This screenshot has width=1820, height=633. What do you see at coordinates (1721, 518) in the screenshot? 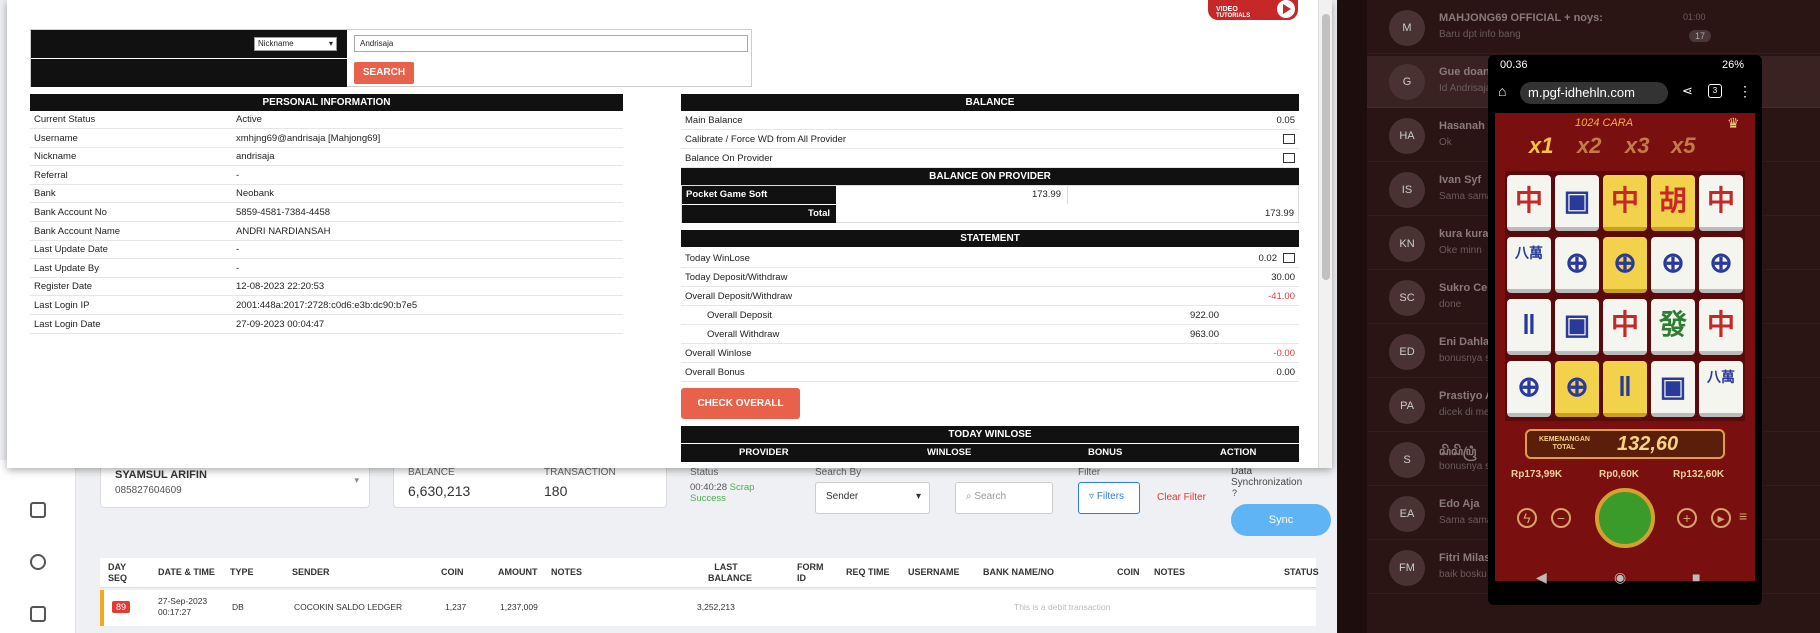
I see `autoplay-icon: ▸` at bounding box center [1721, 518].